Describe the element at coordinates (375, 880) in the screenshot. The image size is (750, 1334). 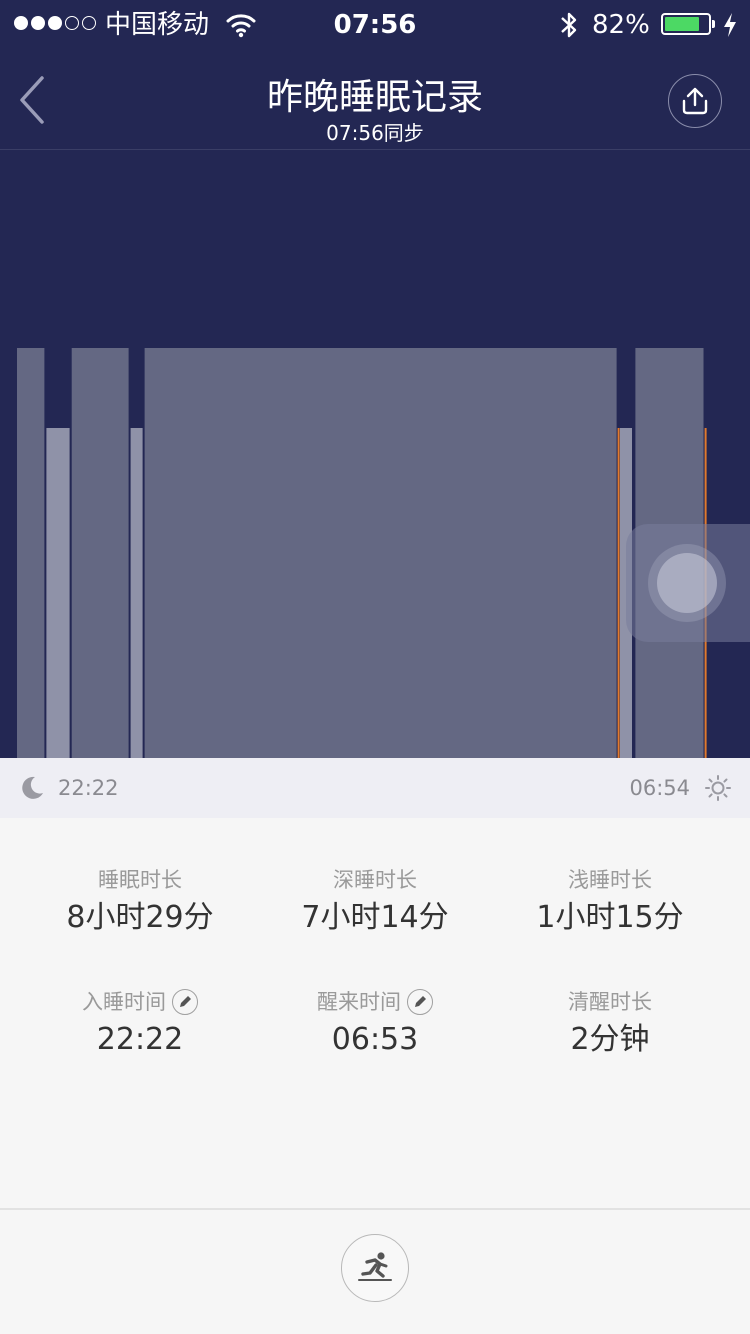
I see `stat-label: 深睡时长` at that location.